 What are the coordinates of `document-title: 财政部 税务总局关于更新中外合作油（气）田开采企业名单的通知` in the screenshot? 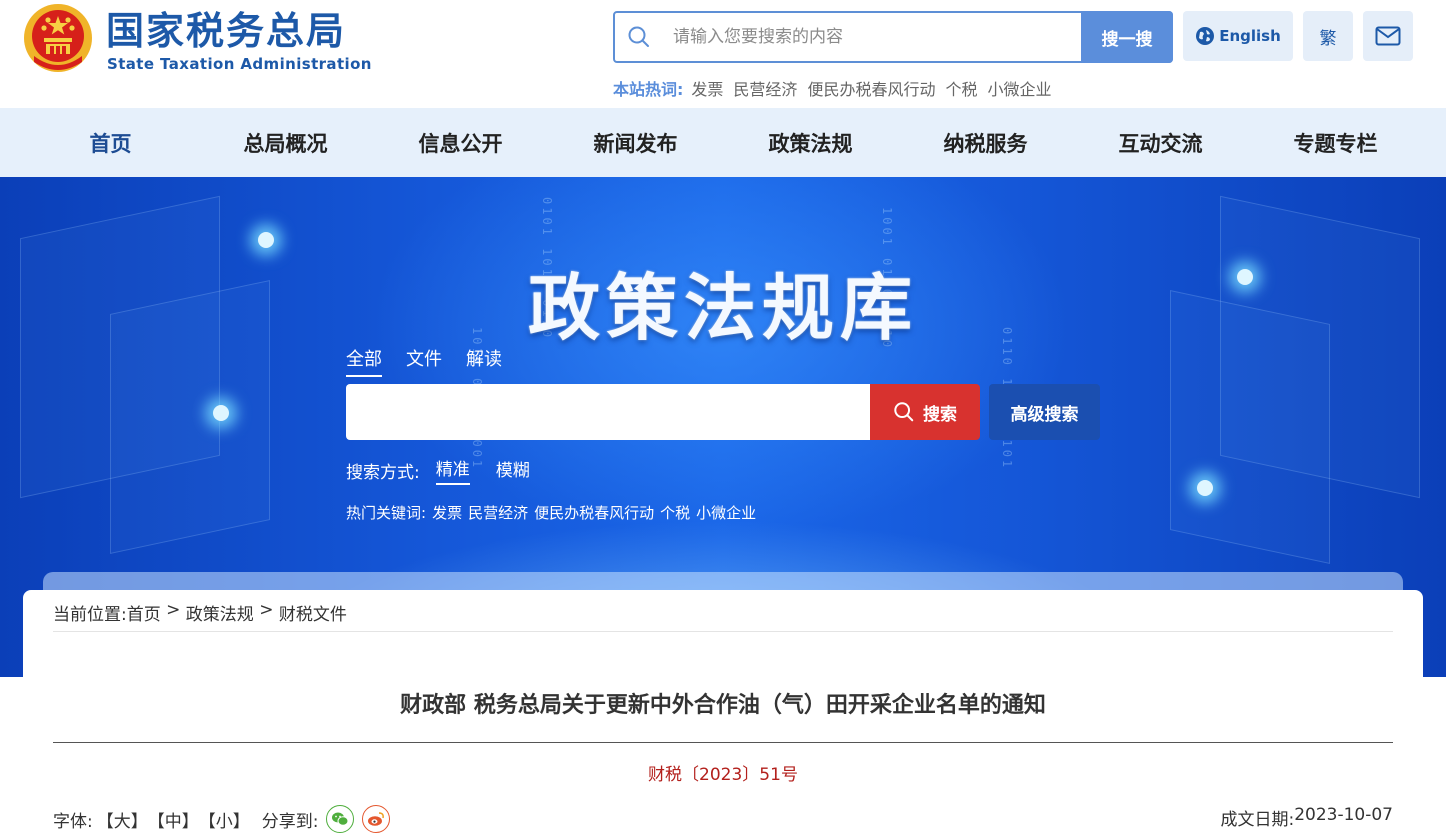 It's located at (723, 705).